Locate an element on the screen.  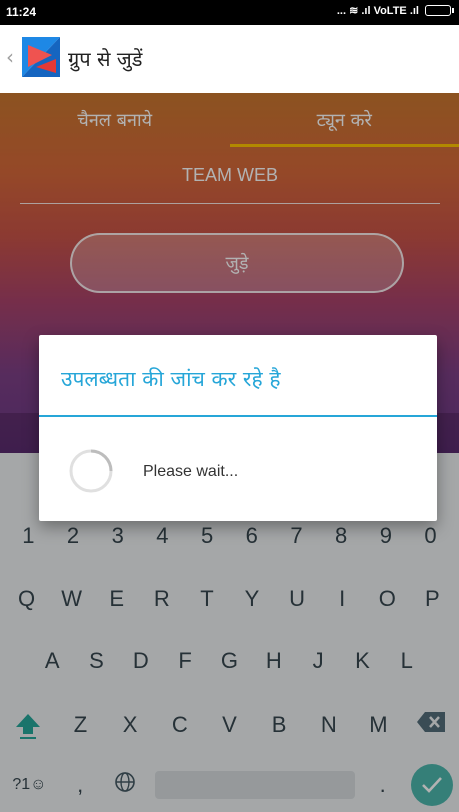
app-logo-icon is located at coordinates (41, 57).